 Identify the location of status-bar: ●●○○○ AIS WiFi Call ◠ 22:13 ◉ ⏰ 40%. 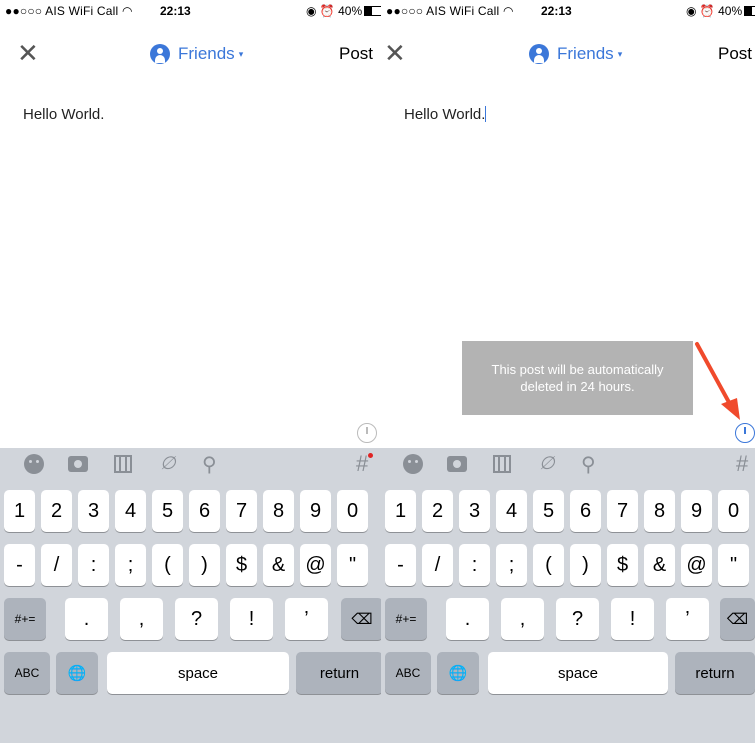
(568, 10).